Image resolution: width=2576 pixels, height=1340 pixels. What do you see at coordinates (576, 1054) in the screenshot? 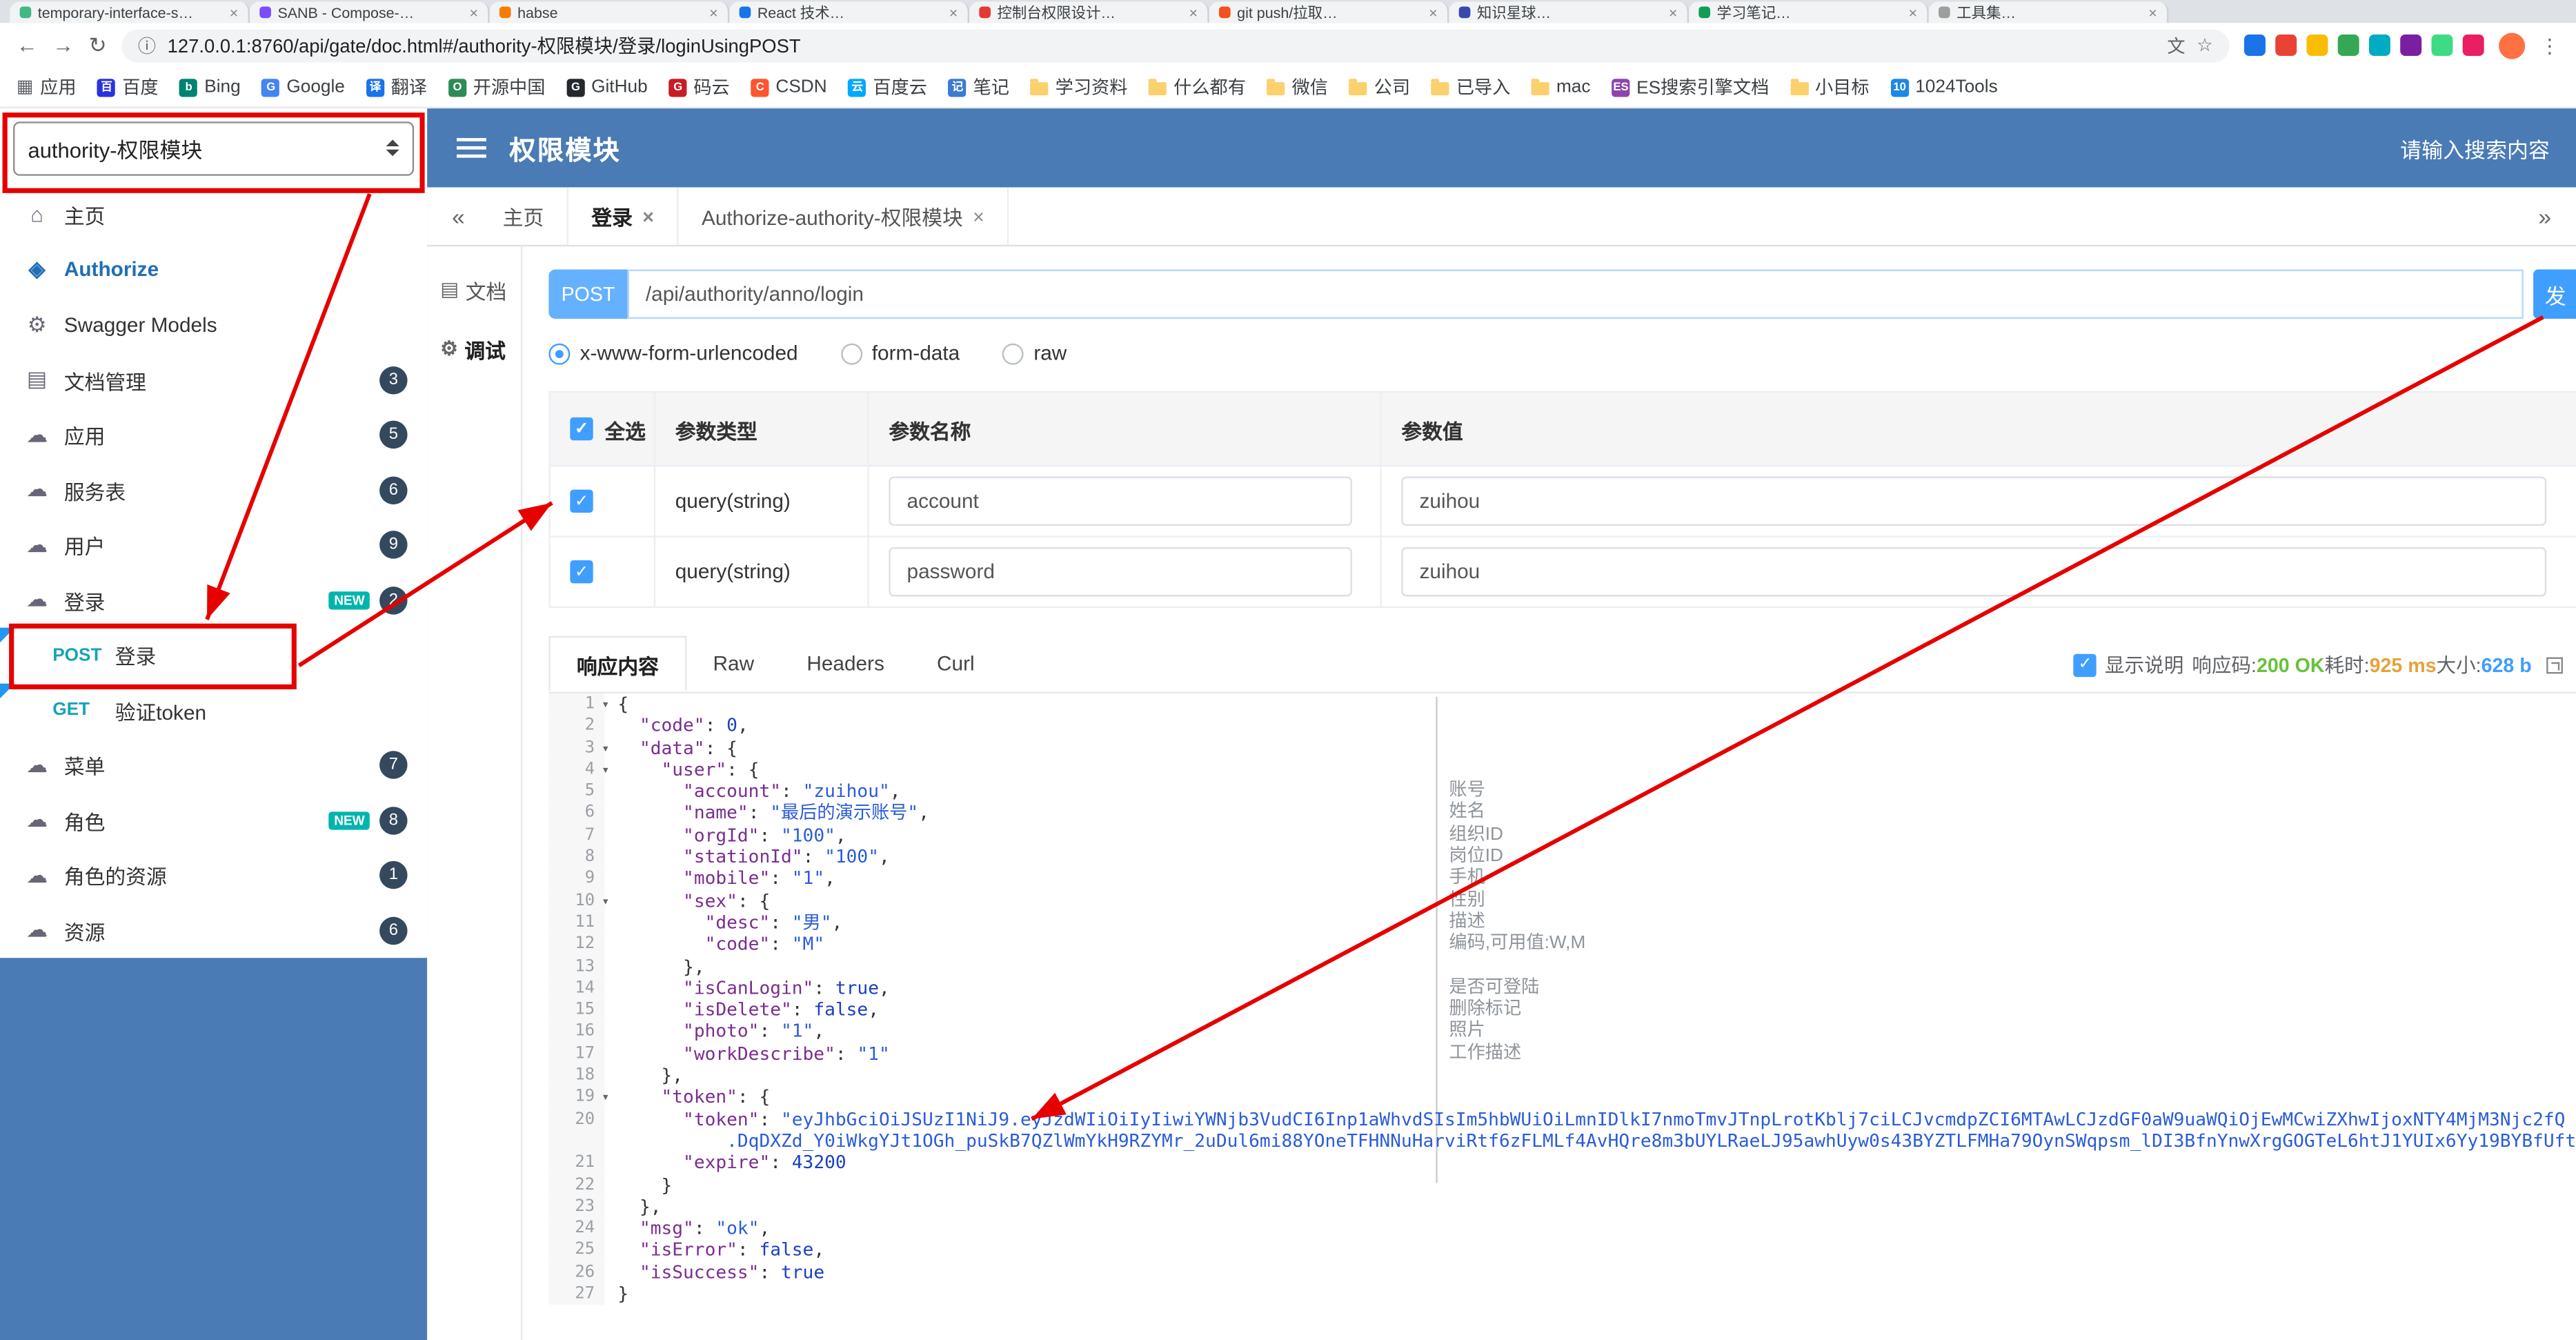
I see `line-number: 17` at bounding box center [576, 1054].